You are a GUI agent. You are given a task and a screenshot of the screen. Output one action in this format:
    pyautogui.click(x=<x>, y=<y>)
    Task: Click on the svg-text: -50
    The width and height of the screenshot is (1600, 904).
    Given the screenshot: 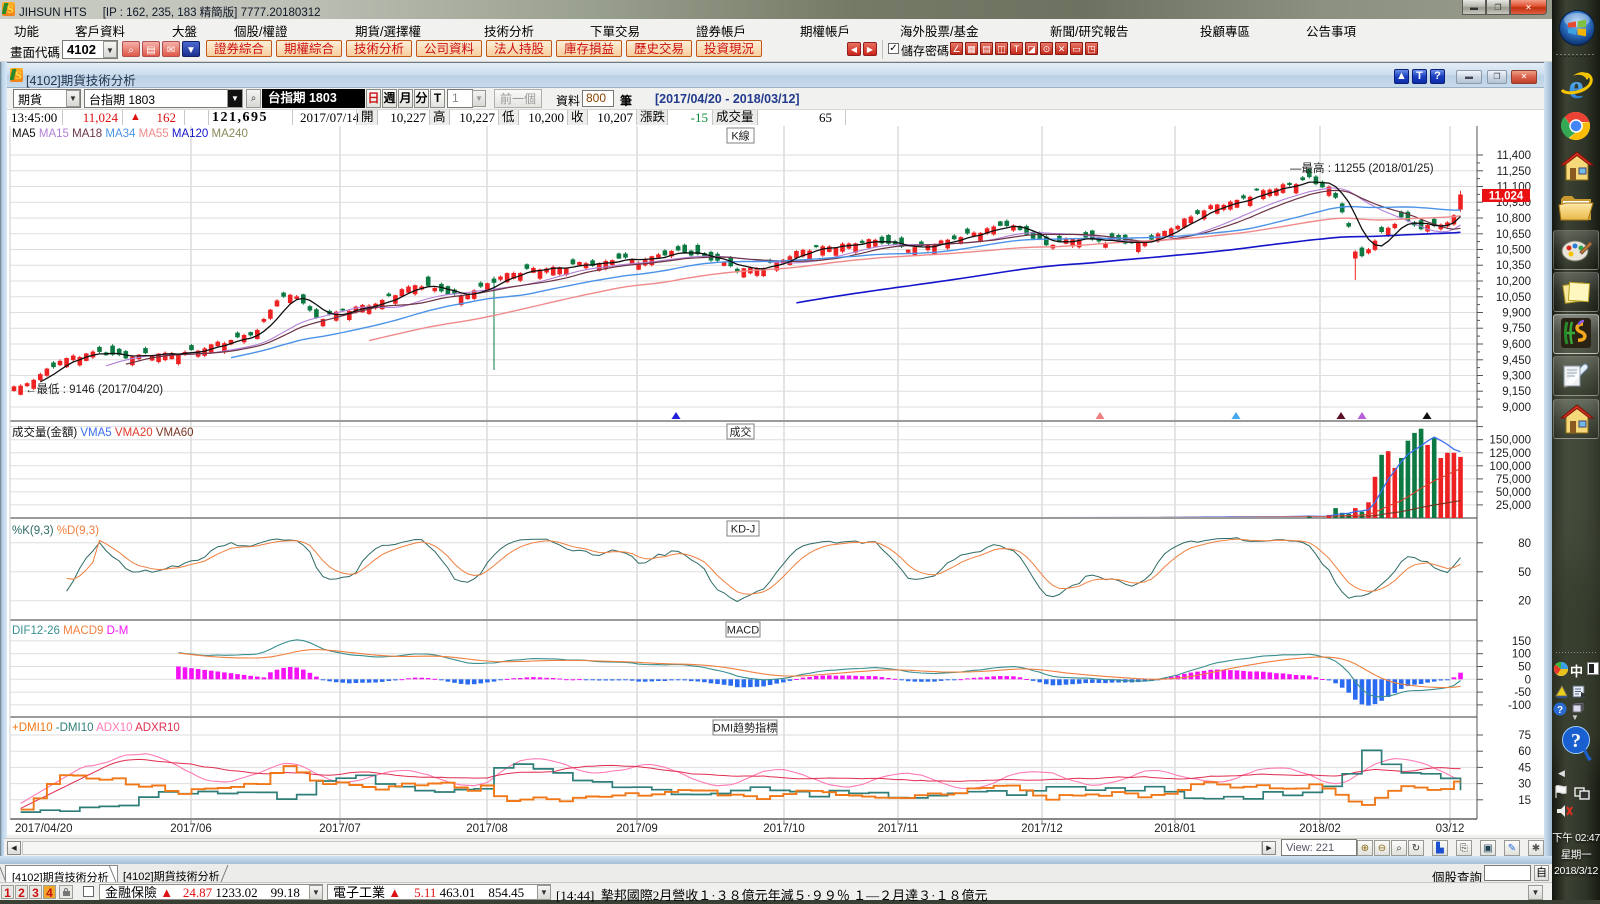 What is the action you would take?
    pyautogui.click(x=1522, y=693)
    